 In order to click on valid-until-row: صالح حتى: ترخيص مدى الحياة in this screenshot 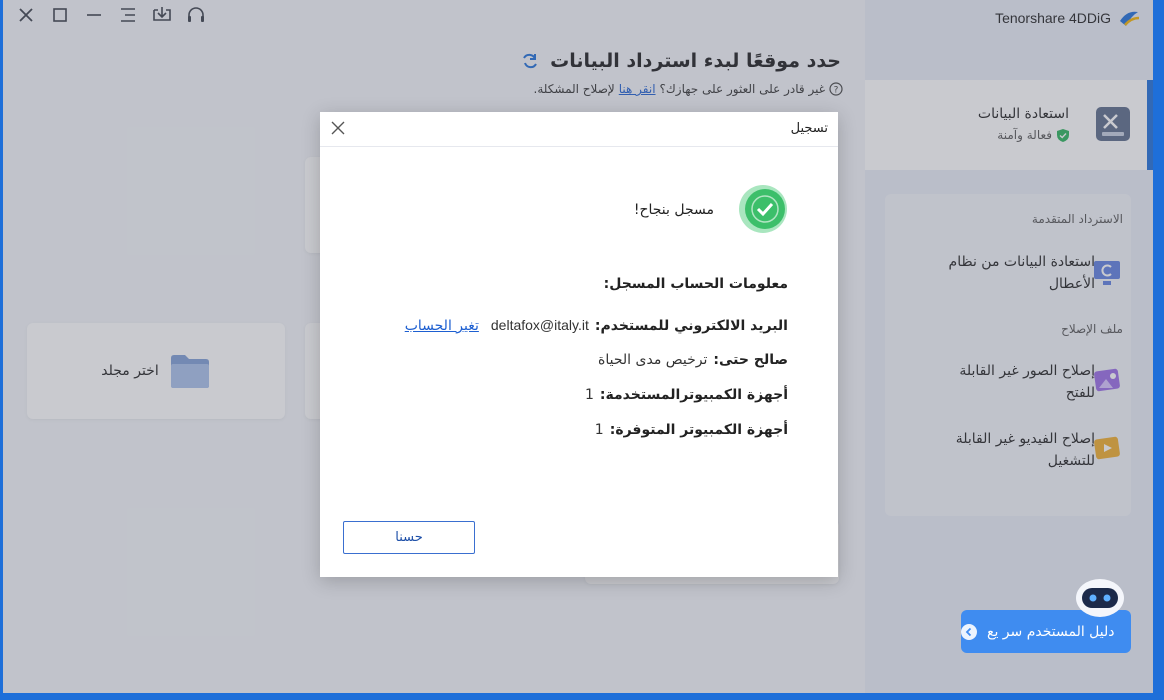, I will do `click(693, 360)`.